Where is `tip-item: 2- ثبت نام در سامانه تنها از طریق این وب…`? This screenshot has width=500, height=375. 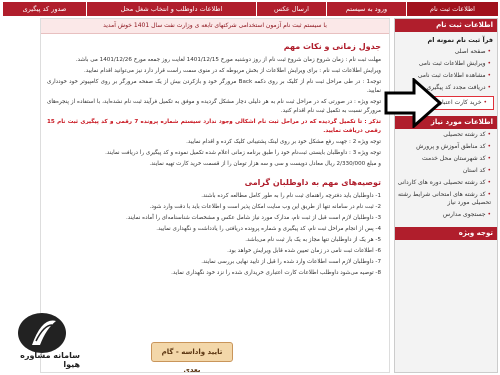 tip-item: 2- ثبت نام در سامانه تنها از طریق این وب… is located at coordinates (265, 207).